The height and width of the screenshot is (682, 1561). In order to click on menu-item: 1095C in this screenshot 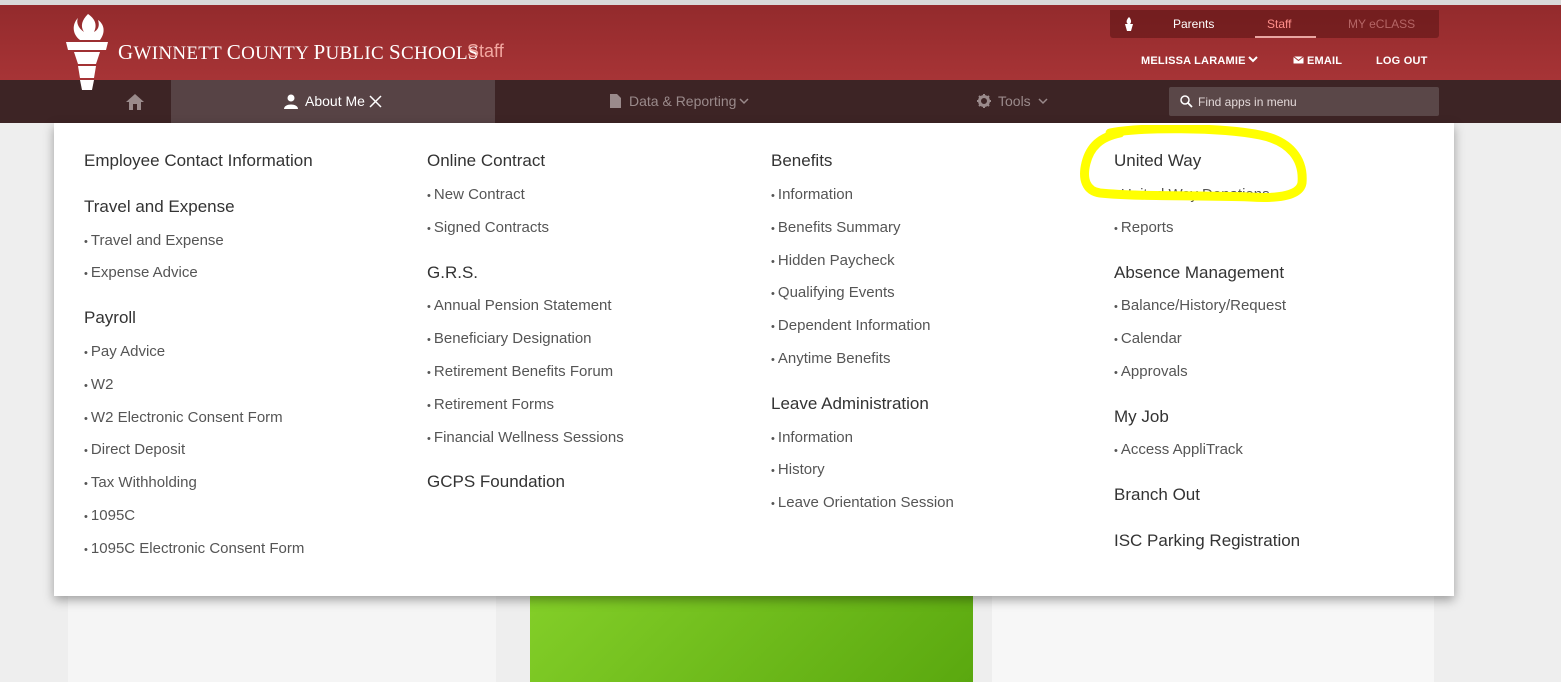, I will do `click(109, 515)`.